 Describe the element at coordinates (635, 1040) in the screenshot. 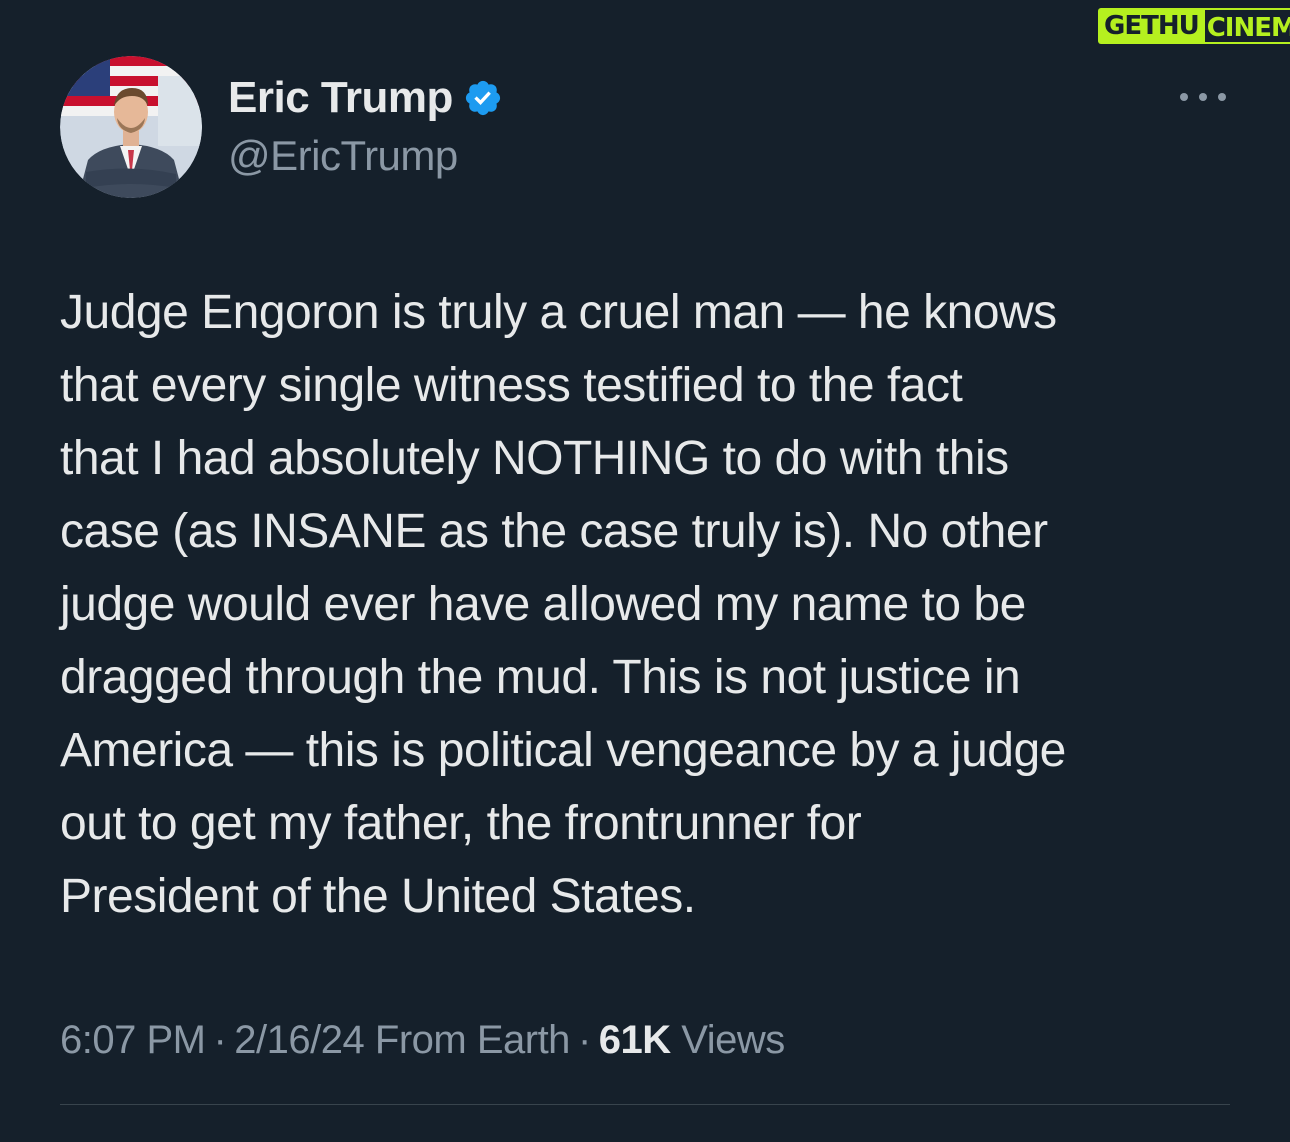

I see `views-count: 61K` at that location.